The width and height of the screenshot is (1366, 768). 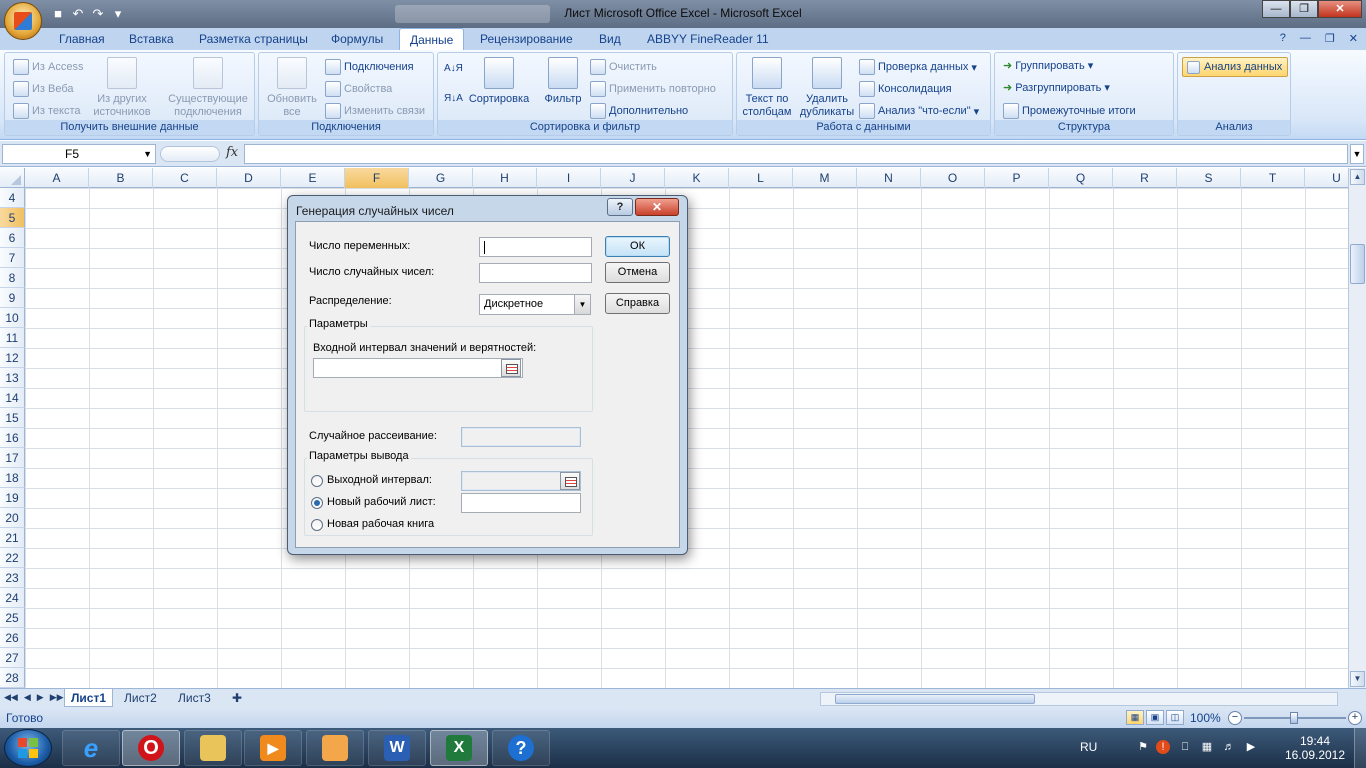 I want to click on row-header: 19, so click(x=12, y=498).